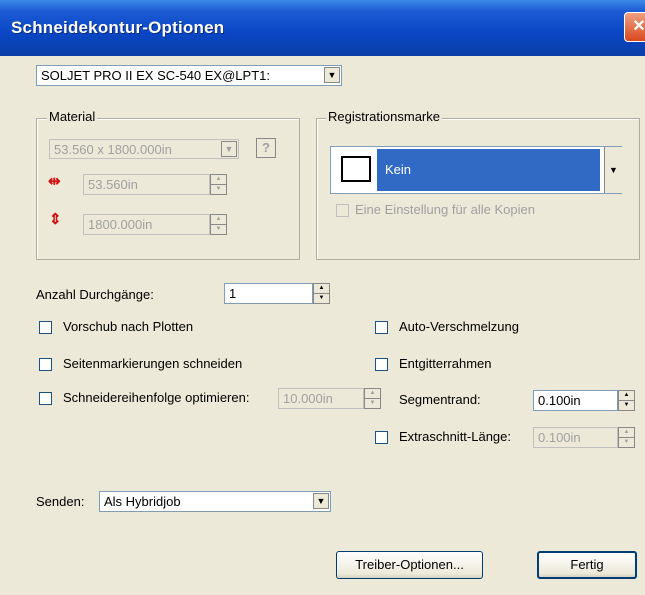 Image resolution: width=645 pixels, height=595 pixels. Describe the element at coordinates (445, 209) in the screenshot. I see `one-setting-label: Eine Einstellung für alle Kopien` at that location.